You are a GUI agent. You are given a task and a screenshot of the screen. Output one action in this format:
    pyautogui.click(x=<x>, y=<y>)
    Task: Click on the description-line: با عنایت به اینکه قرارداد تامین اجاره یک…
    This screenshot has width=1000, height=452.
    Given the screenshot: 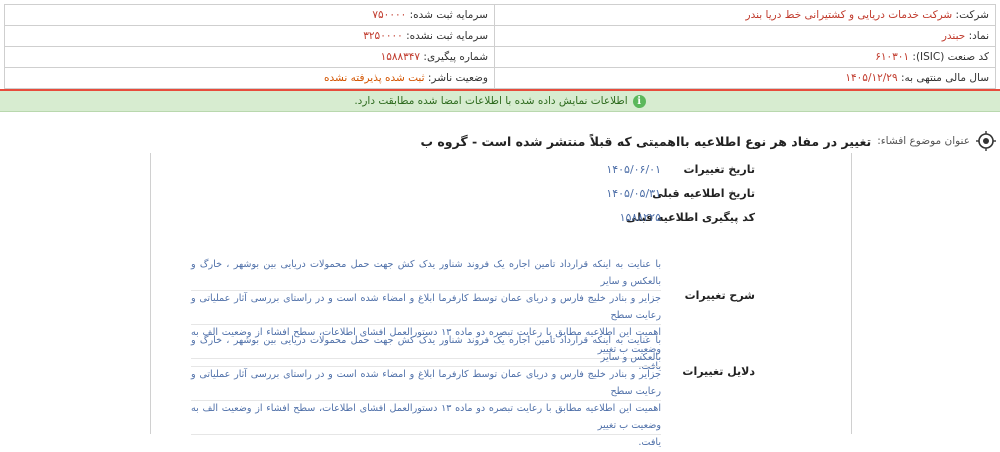 What is the action you would take?
    pyautogui.click(x=426, y=274)
    